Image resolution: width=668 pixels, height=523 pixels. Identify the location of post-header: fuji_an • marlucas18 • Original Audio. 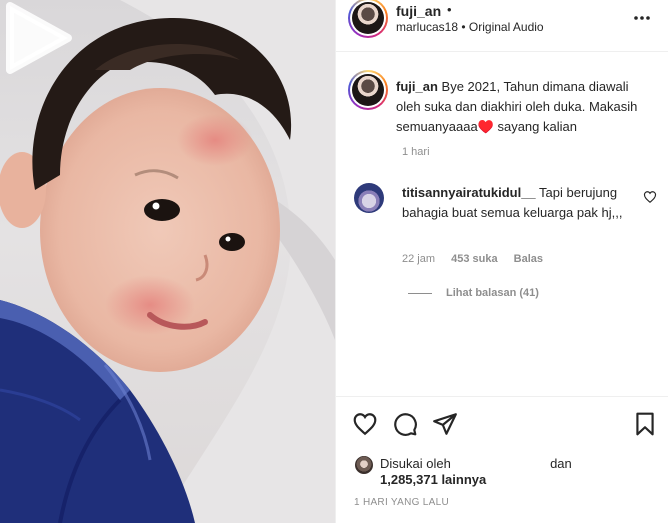
(502, 26).